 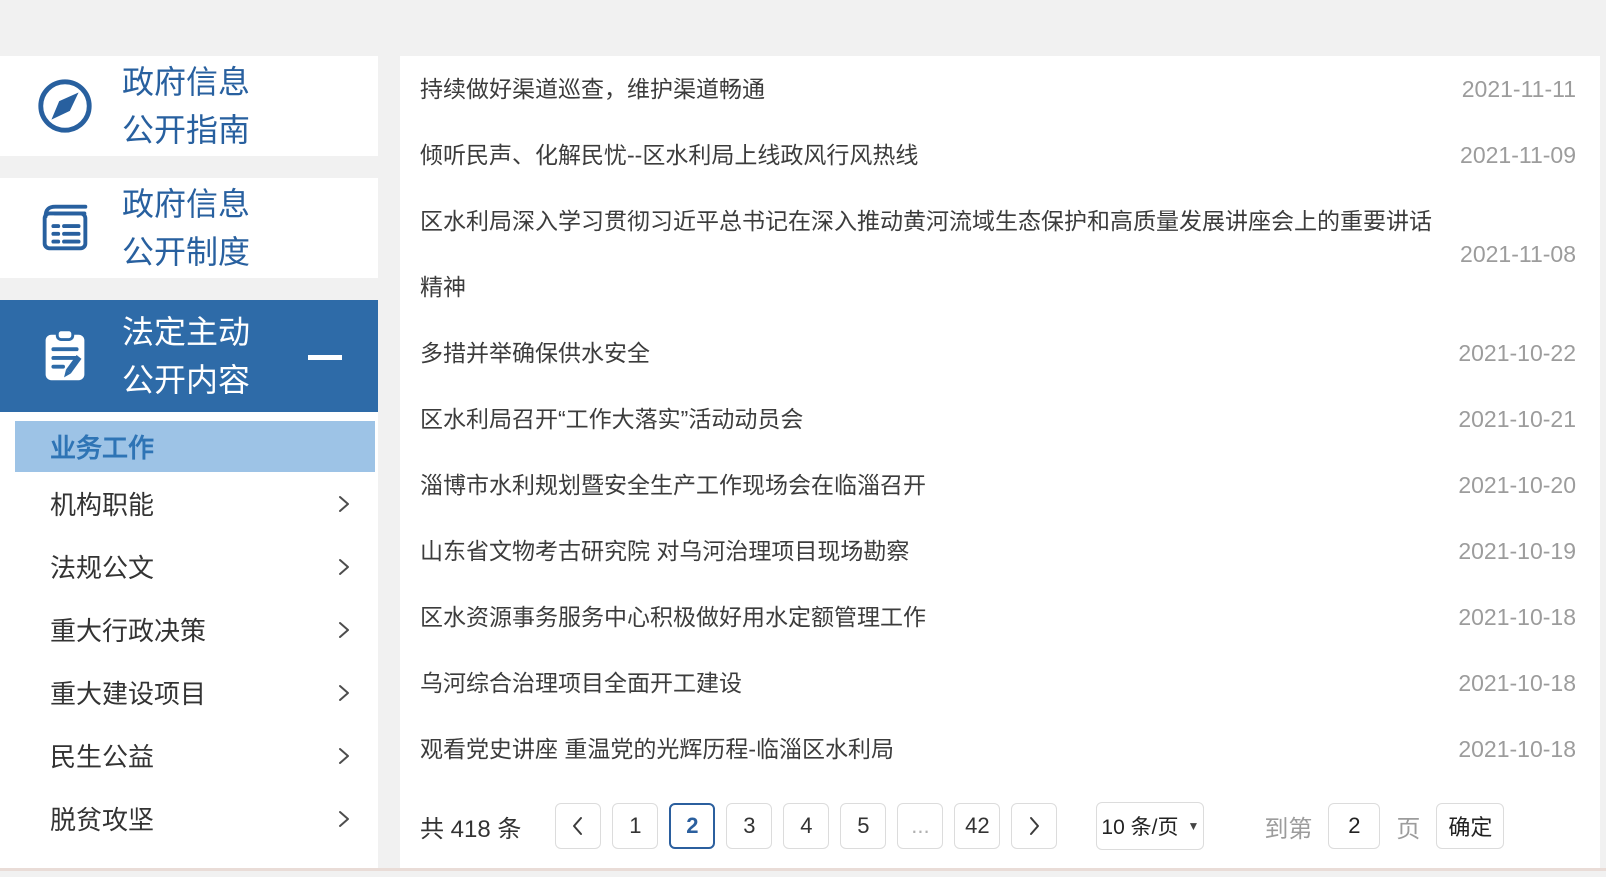 I want to click on goto-page-prefix-label: 到第, so click(x=1288, y=829).